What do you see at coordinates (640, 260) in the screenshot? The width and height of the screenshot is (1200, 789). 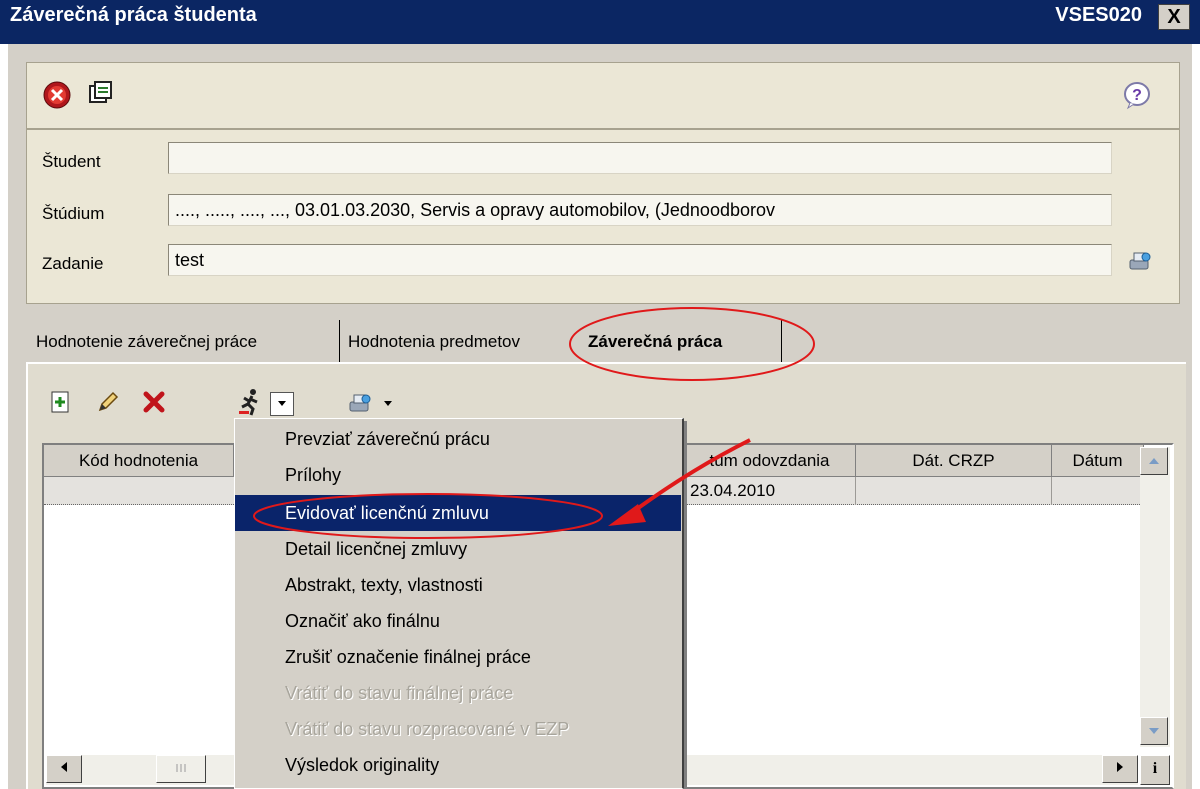 I see `zadanie-field: test` at bounding box center [640, 260].